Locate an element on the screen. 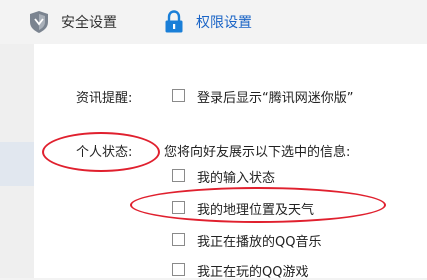 This screenshot has width=427, height=280. news-reminder-checkbox is located at coordinates (178, 95).